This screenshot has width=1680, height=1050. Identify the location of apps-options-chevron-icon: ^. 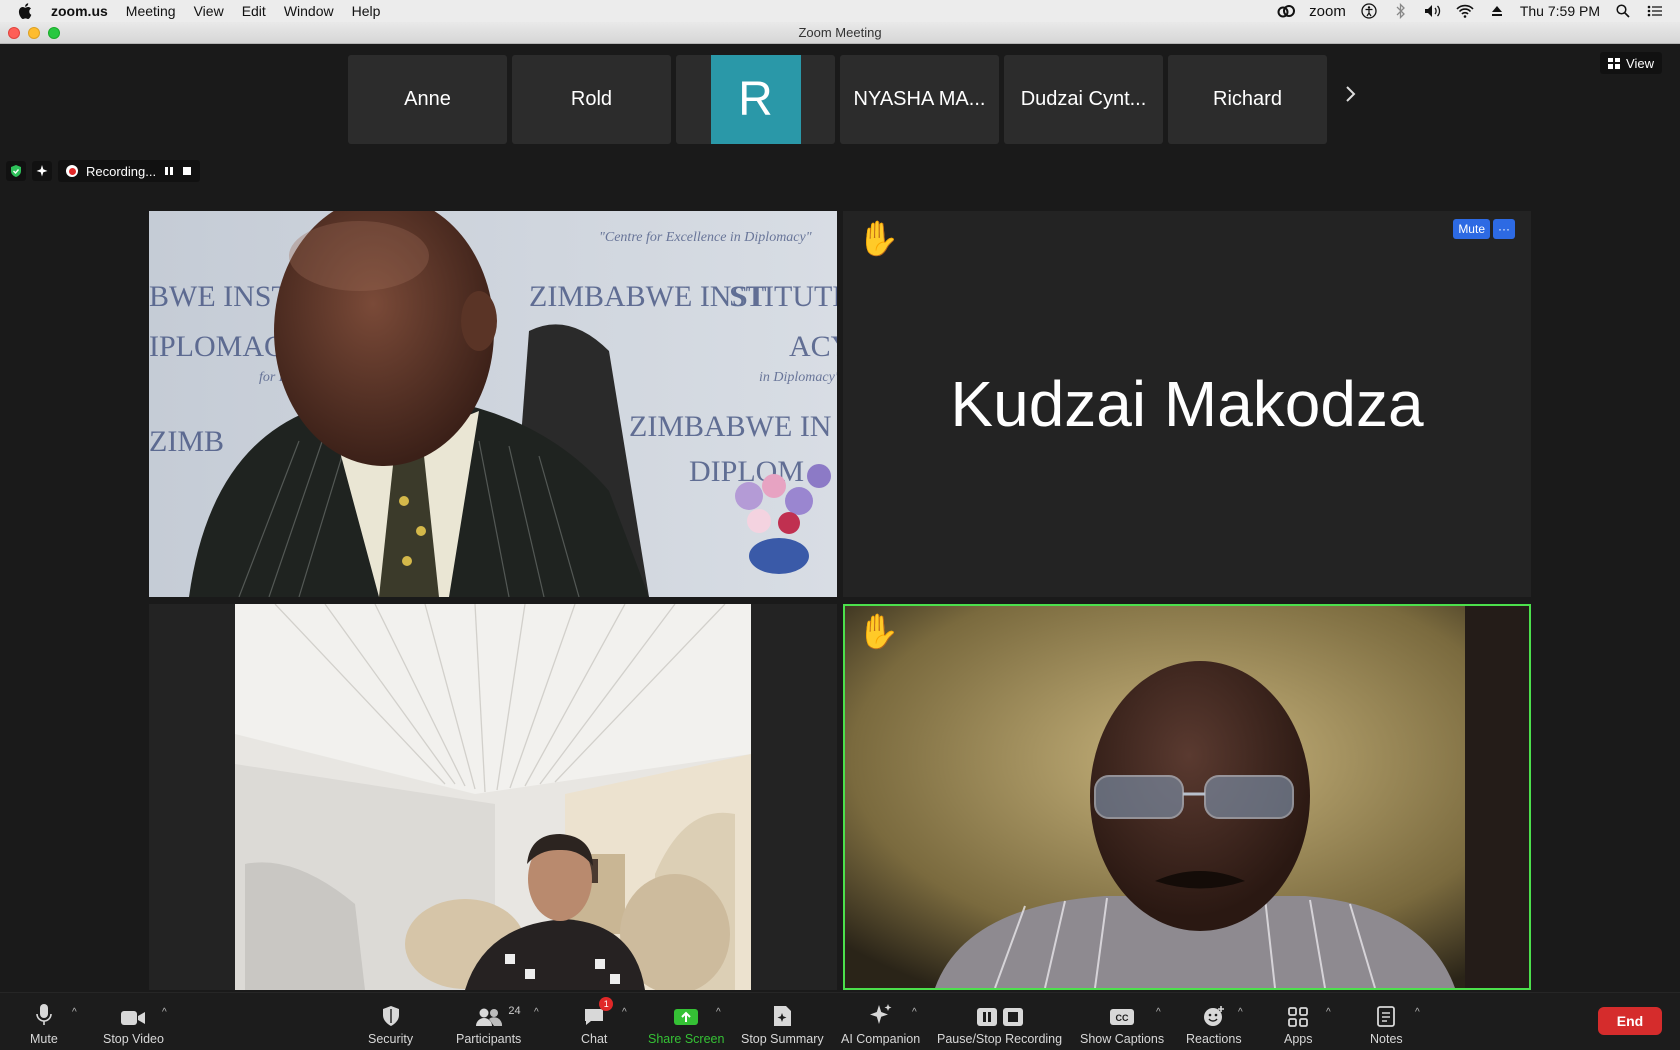
(1328, 1012).